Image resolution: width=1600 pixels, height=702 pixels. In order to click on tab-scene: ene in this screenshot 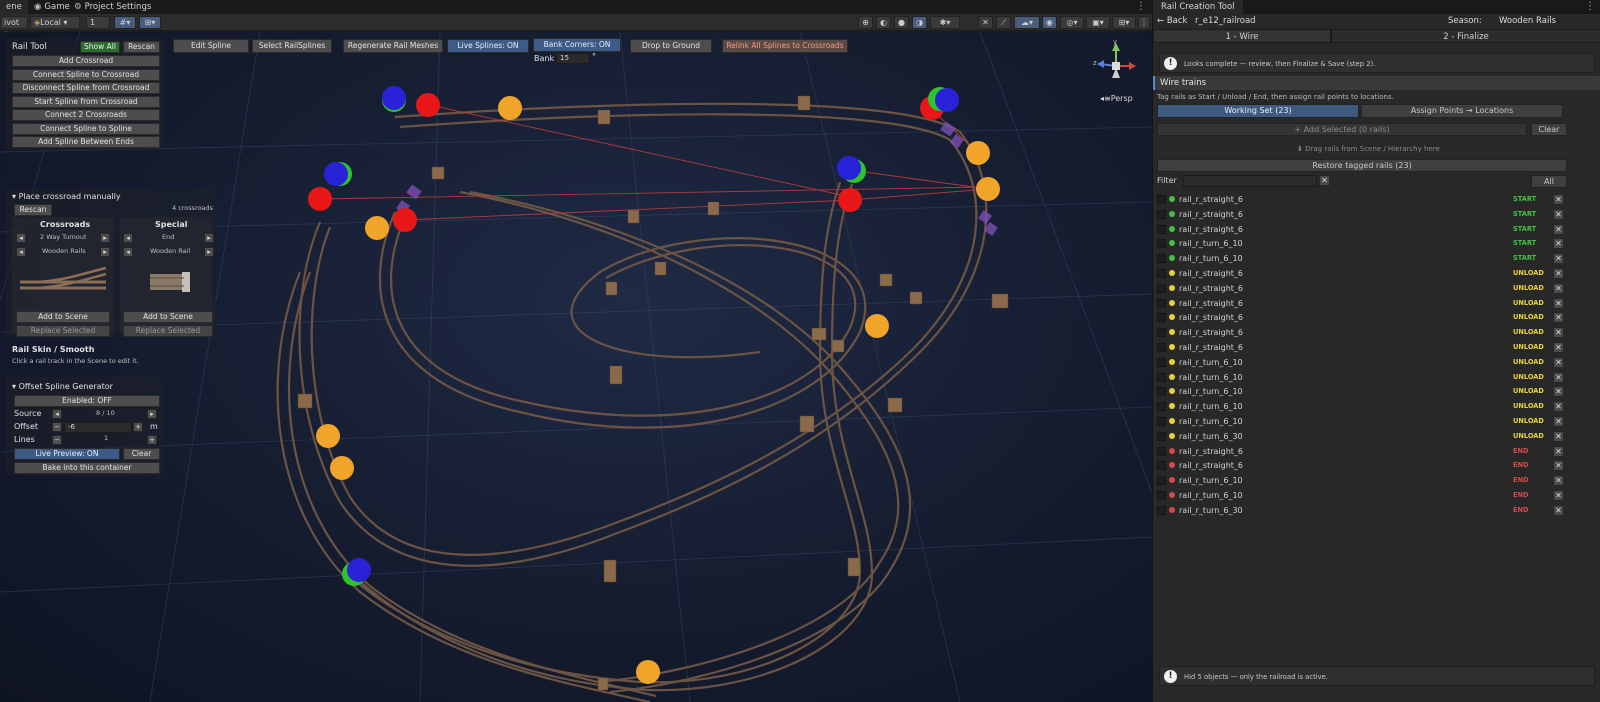, I will do `click(14, 7)`.